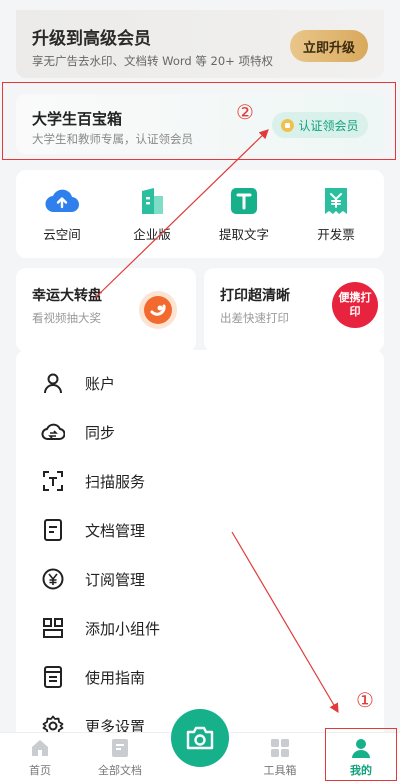  I want to click on menu-item-label: 文档管理, so click(115, 530).